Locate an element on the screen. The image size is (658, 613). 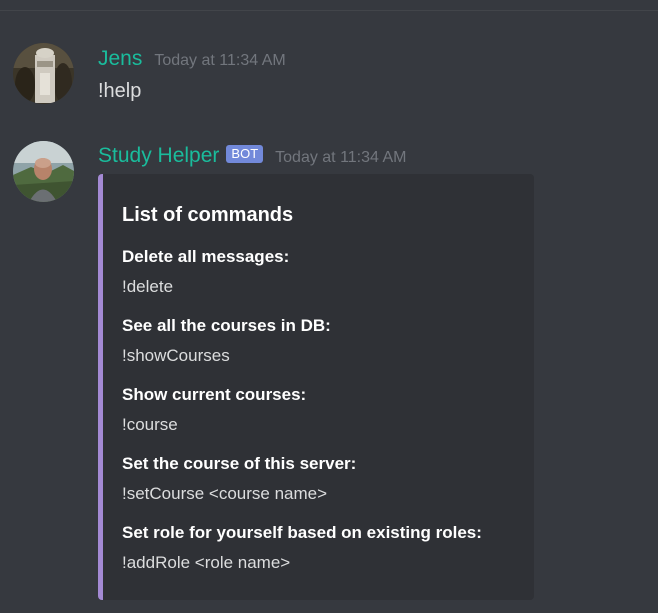
field-value: !addRole <role name> is located at coordinates (206, 562).